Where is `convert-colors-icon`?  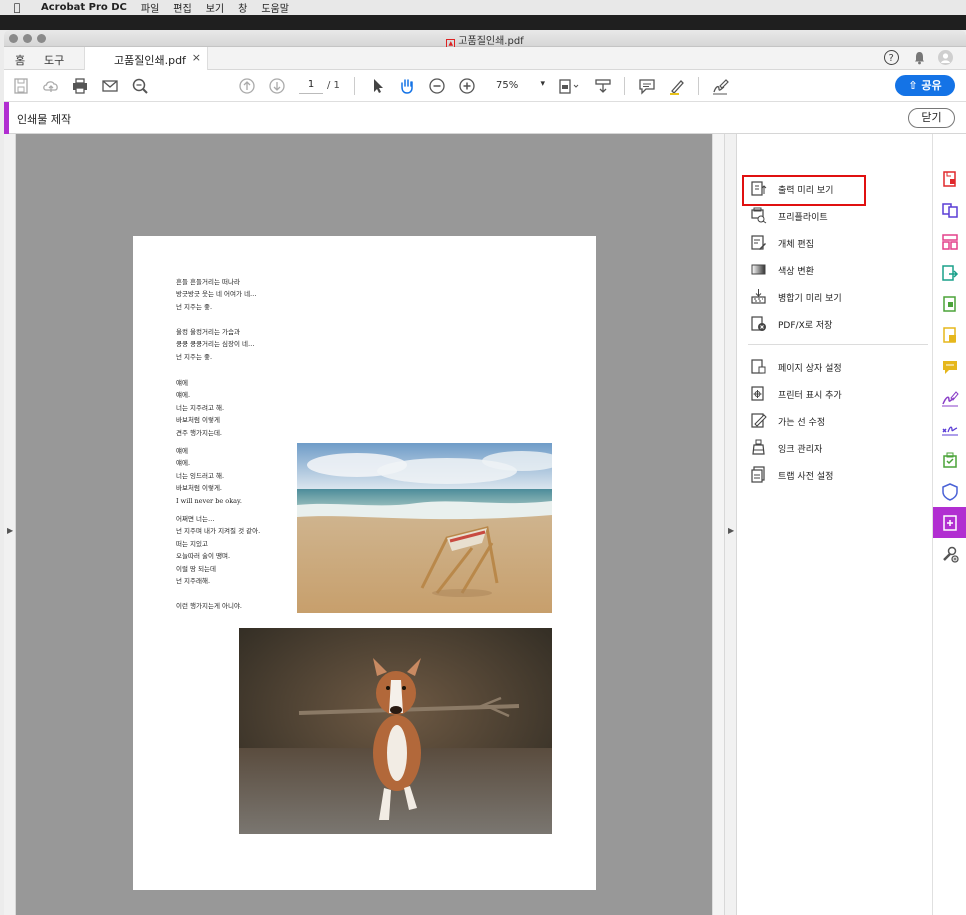
convert-colors-icon is located at coordinates (758, 269).